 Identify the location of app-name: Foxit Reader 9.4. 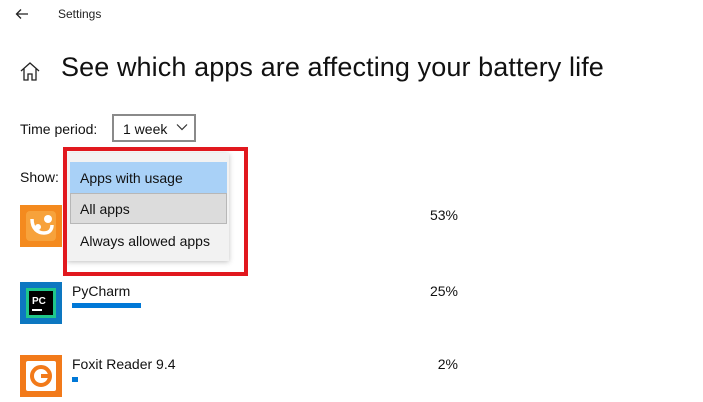
(124, 364).